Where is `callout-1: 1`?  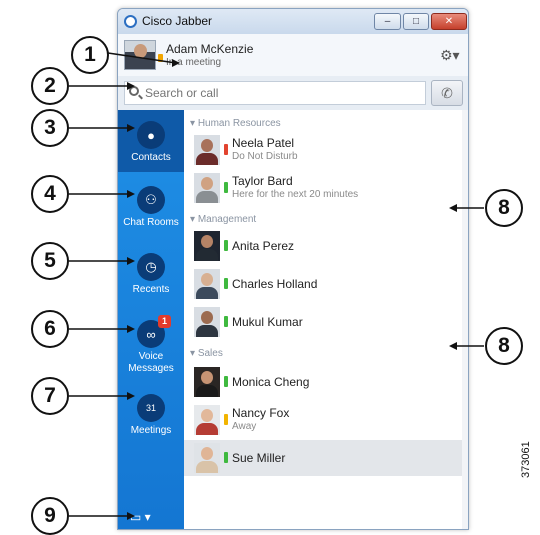
callout-1: 1 is located at coordinates (90, 55).